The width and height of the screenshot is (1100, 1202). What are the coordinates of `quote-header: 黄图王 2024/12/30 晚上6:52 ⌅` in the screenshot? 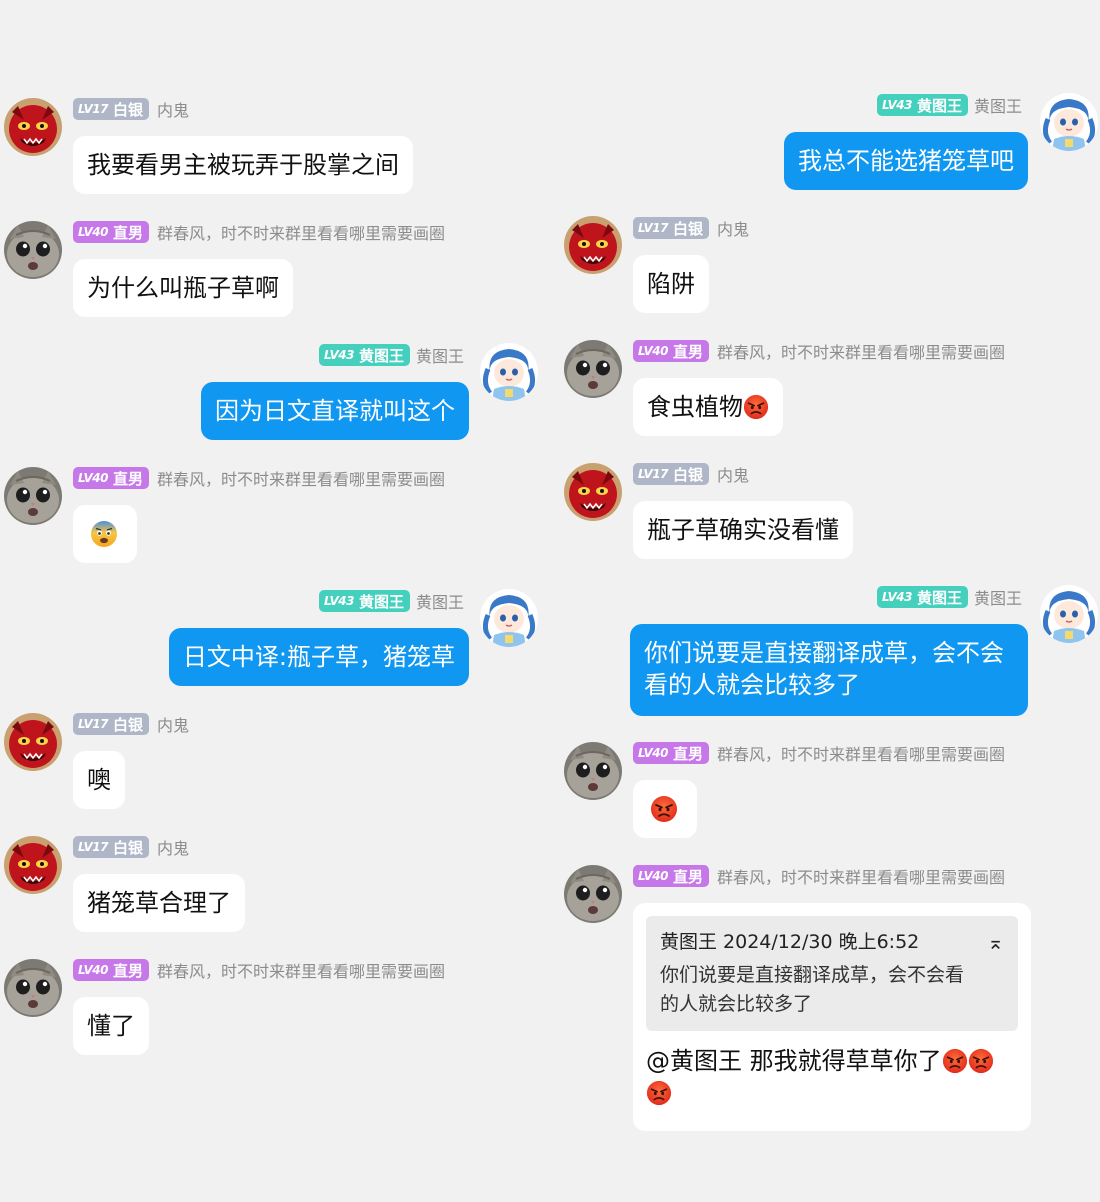 It's located at (832, 942).